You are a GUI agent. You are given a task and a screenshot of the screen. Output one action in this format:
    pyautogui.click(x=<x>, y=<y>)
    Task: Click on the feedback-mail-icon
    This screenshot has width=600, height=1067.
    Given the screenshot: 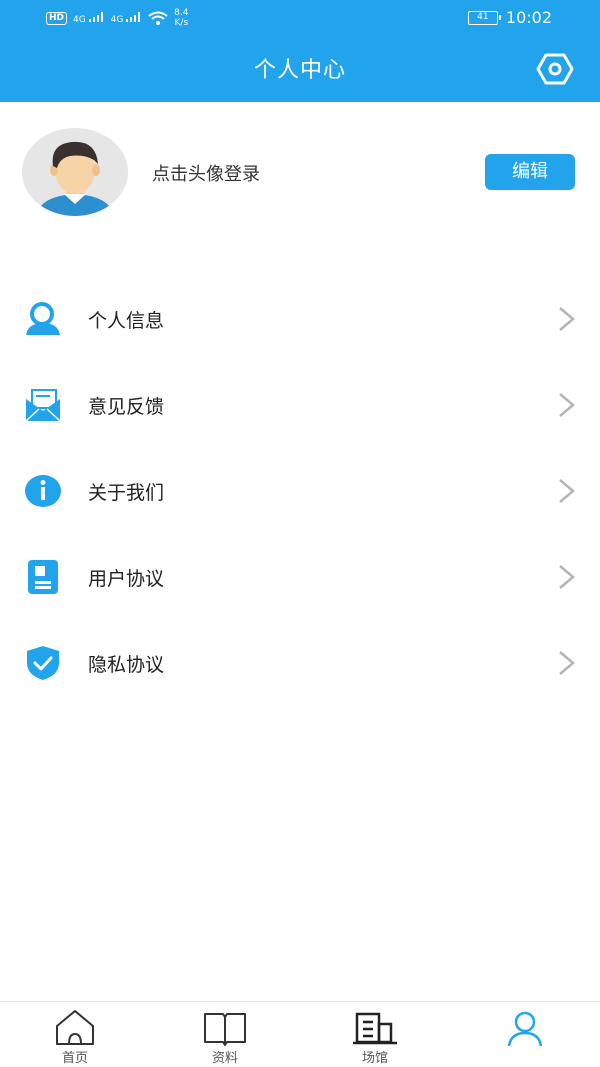 What is the action you would take?
    pyautogui.click(x=43, y=405)
    